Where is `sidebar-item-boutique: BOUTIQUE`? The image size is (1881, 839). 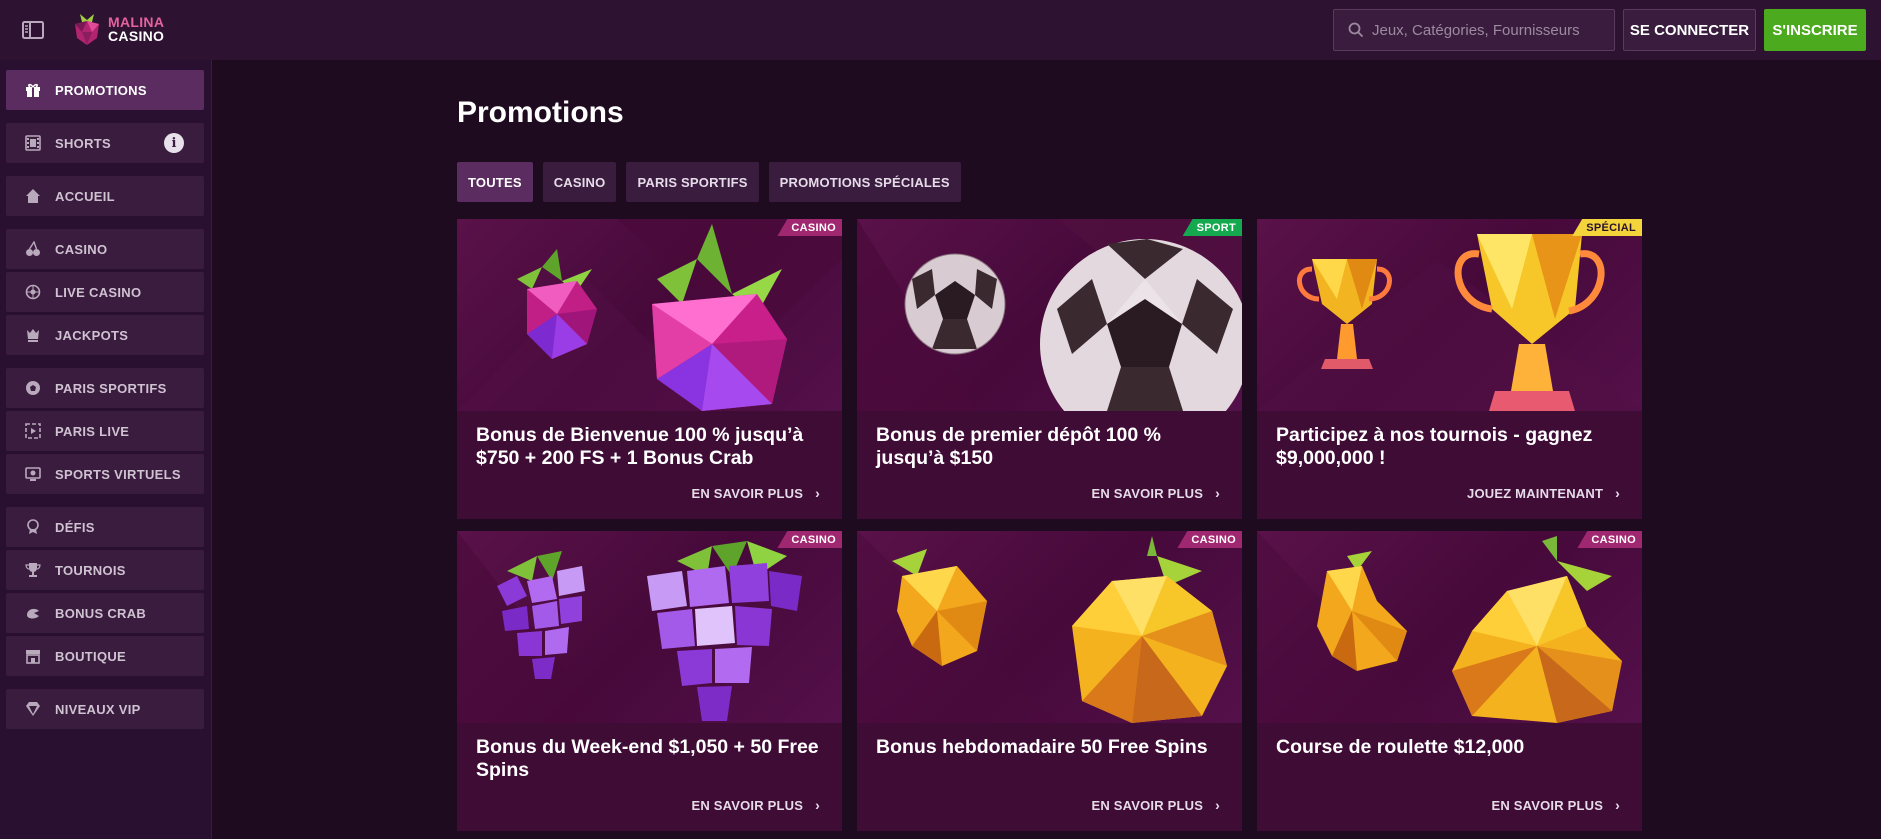
sidebar-item-boutique: BOUTIQUE is located at coordinates (105, 656).